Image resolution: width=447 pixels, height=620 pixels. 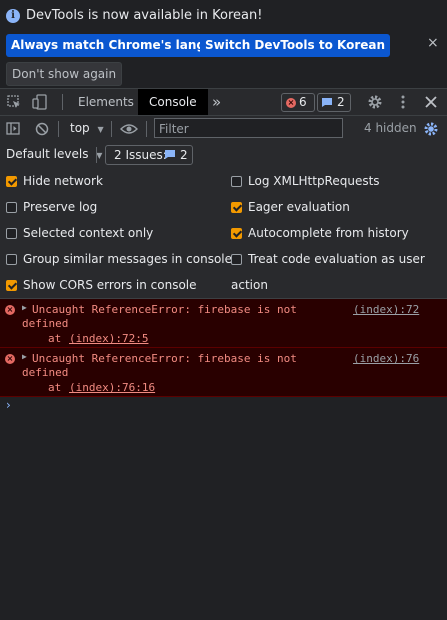 I want to click on dont-show-again-button: Don't show again, so click(x=64, y=74).